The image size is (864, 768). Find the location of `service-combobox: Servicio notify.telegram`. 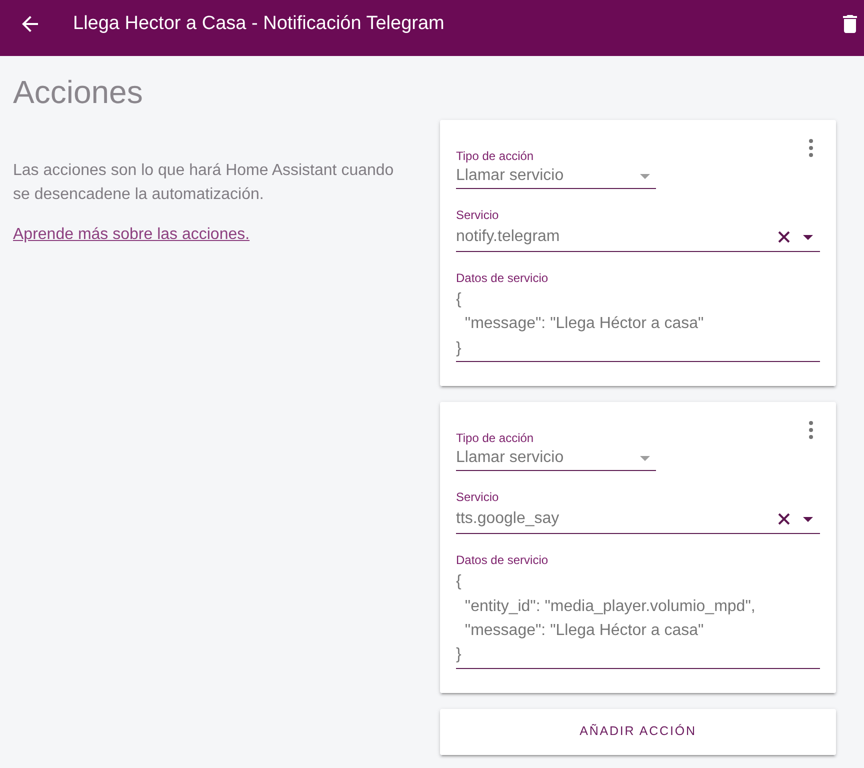

service-combobox: Servicio notify.telegram is located at coordinates (638, 229).